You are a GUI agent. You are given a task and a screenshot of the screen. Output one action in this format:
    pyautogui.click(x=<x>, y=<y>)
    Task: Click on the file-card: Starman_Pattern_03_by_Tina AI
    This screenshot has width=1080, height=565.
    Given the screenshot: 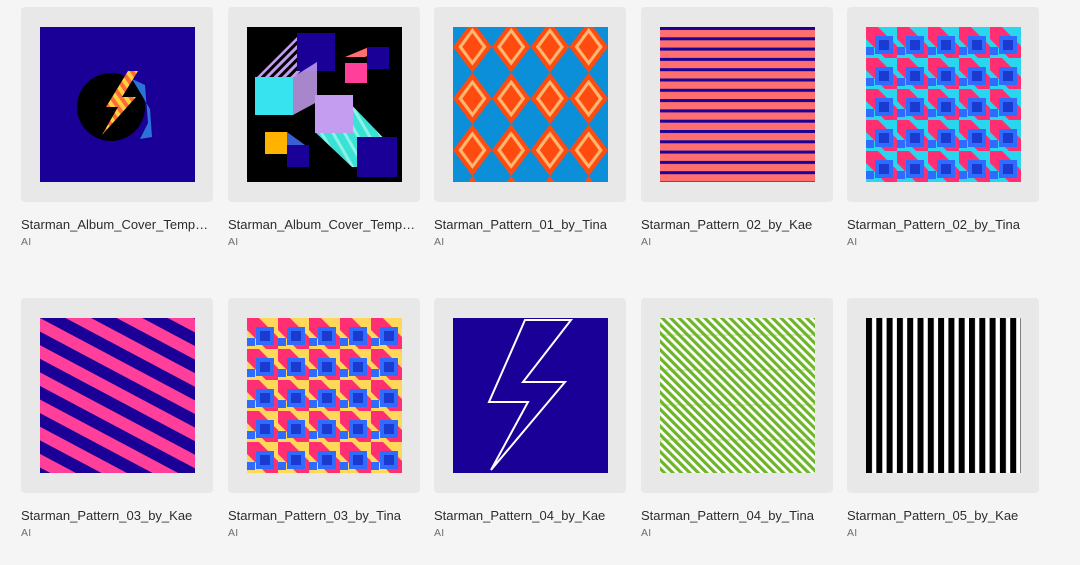 What is the action you would take?
    pyautogui.click(x=324, y=418)
    